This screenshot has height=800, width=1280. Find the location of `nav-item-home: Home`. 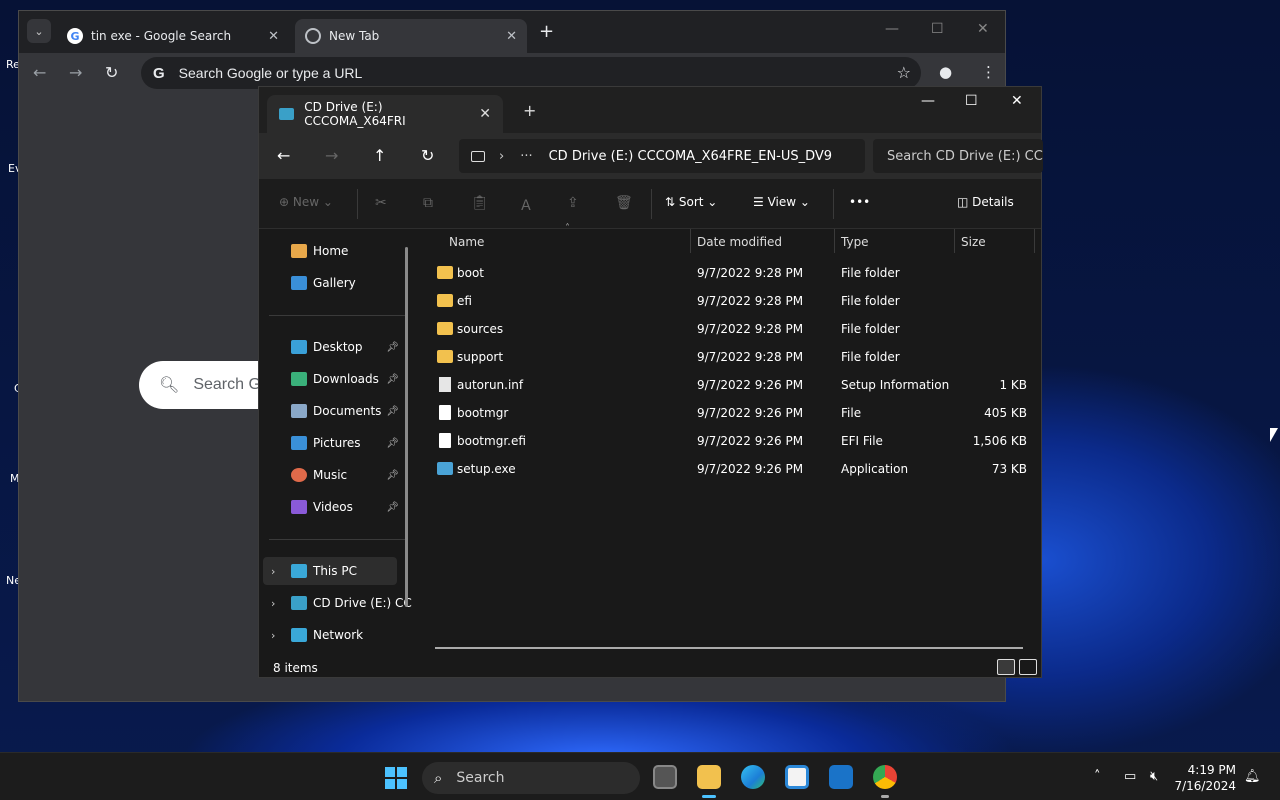

nav-item-home: Home is located at coordinates (330, 251).